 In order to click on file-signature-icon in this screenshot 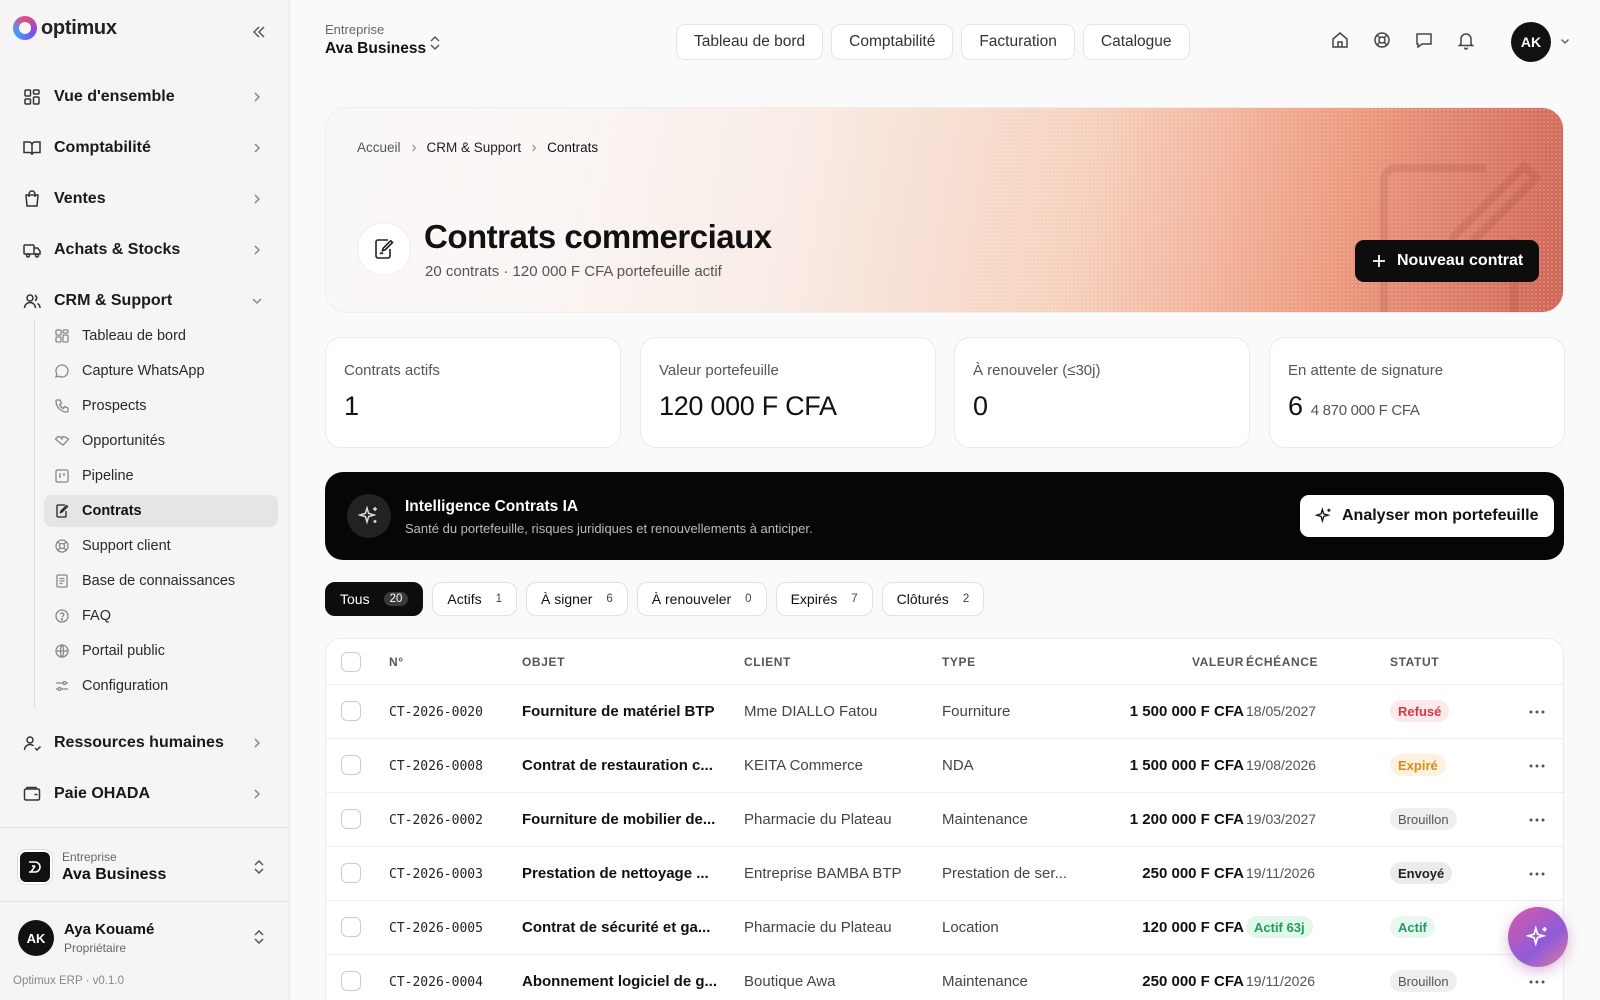, I will do `click(384, 249)`.